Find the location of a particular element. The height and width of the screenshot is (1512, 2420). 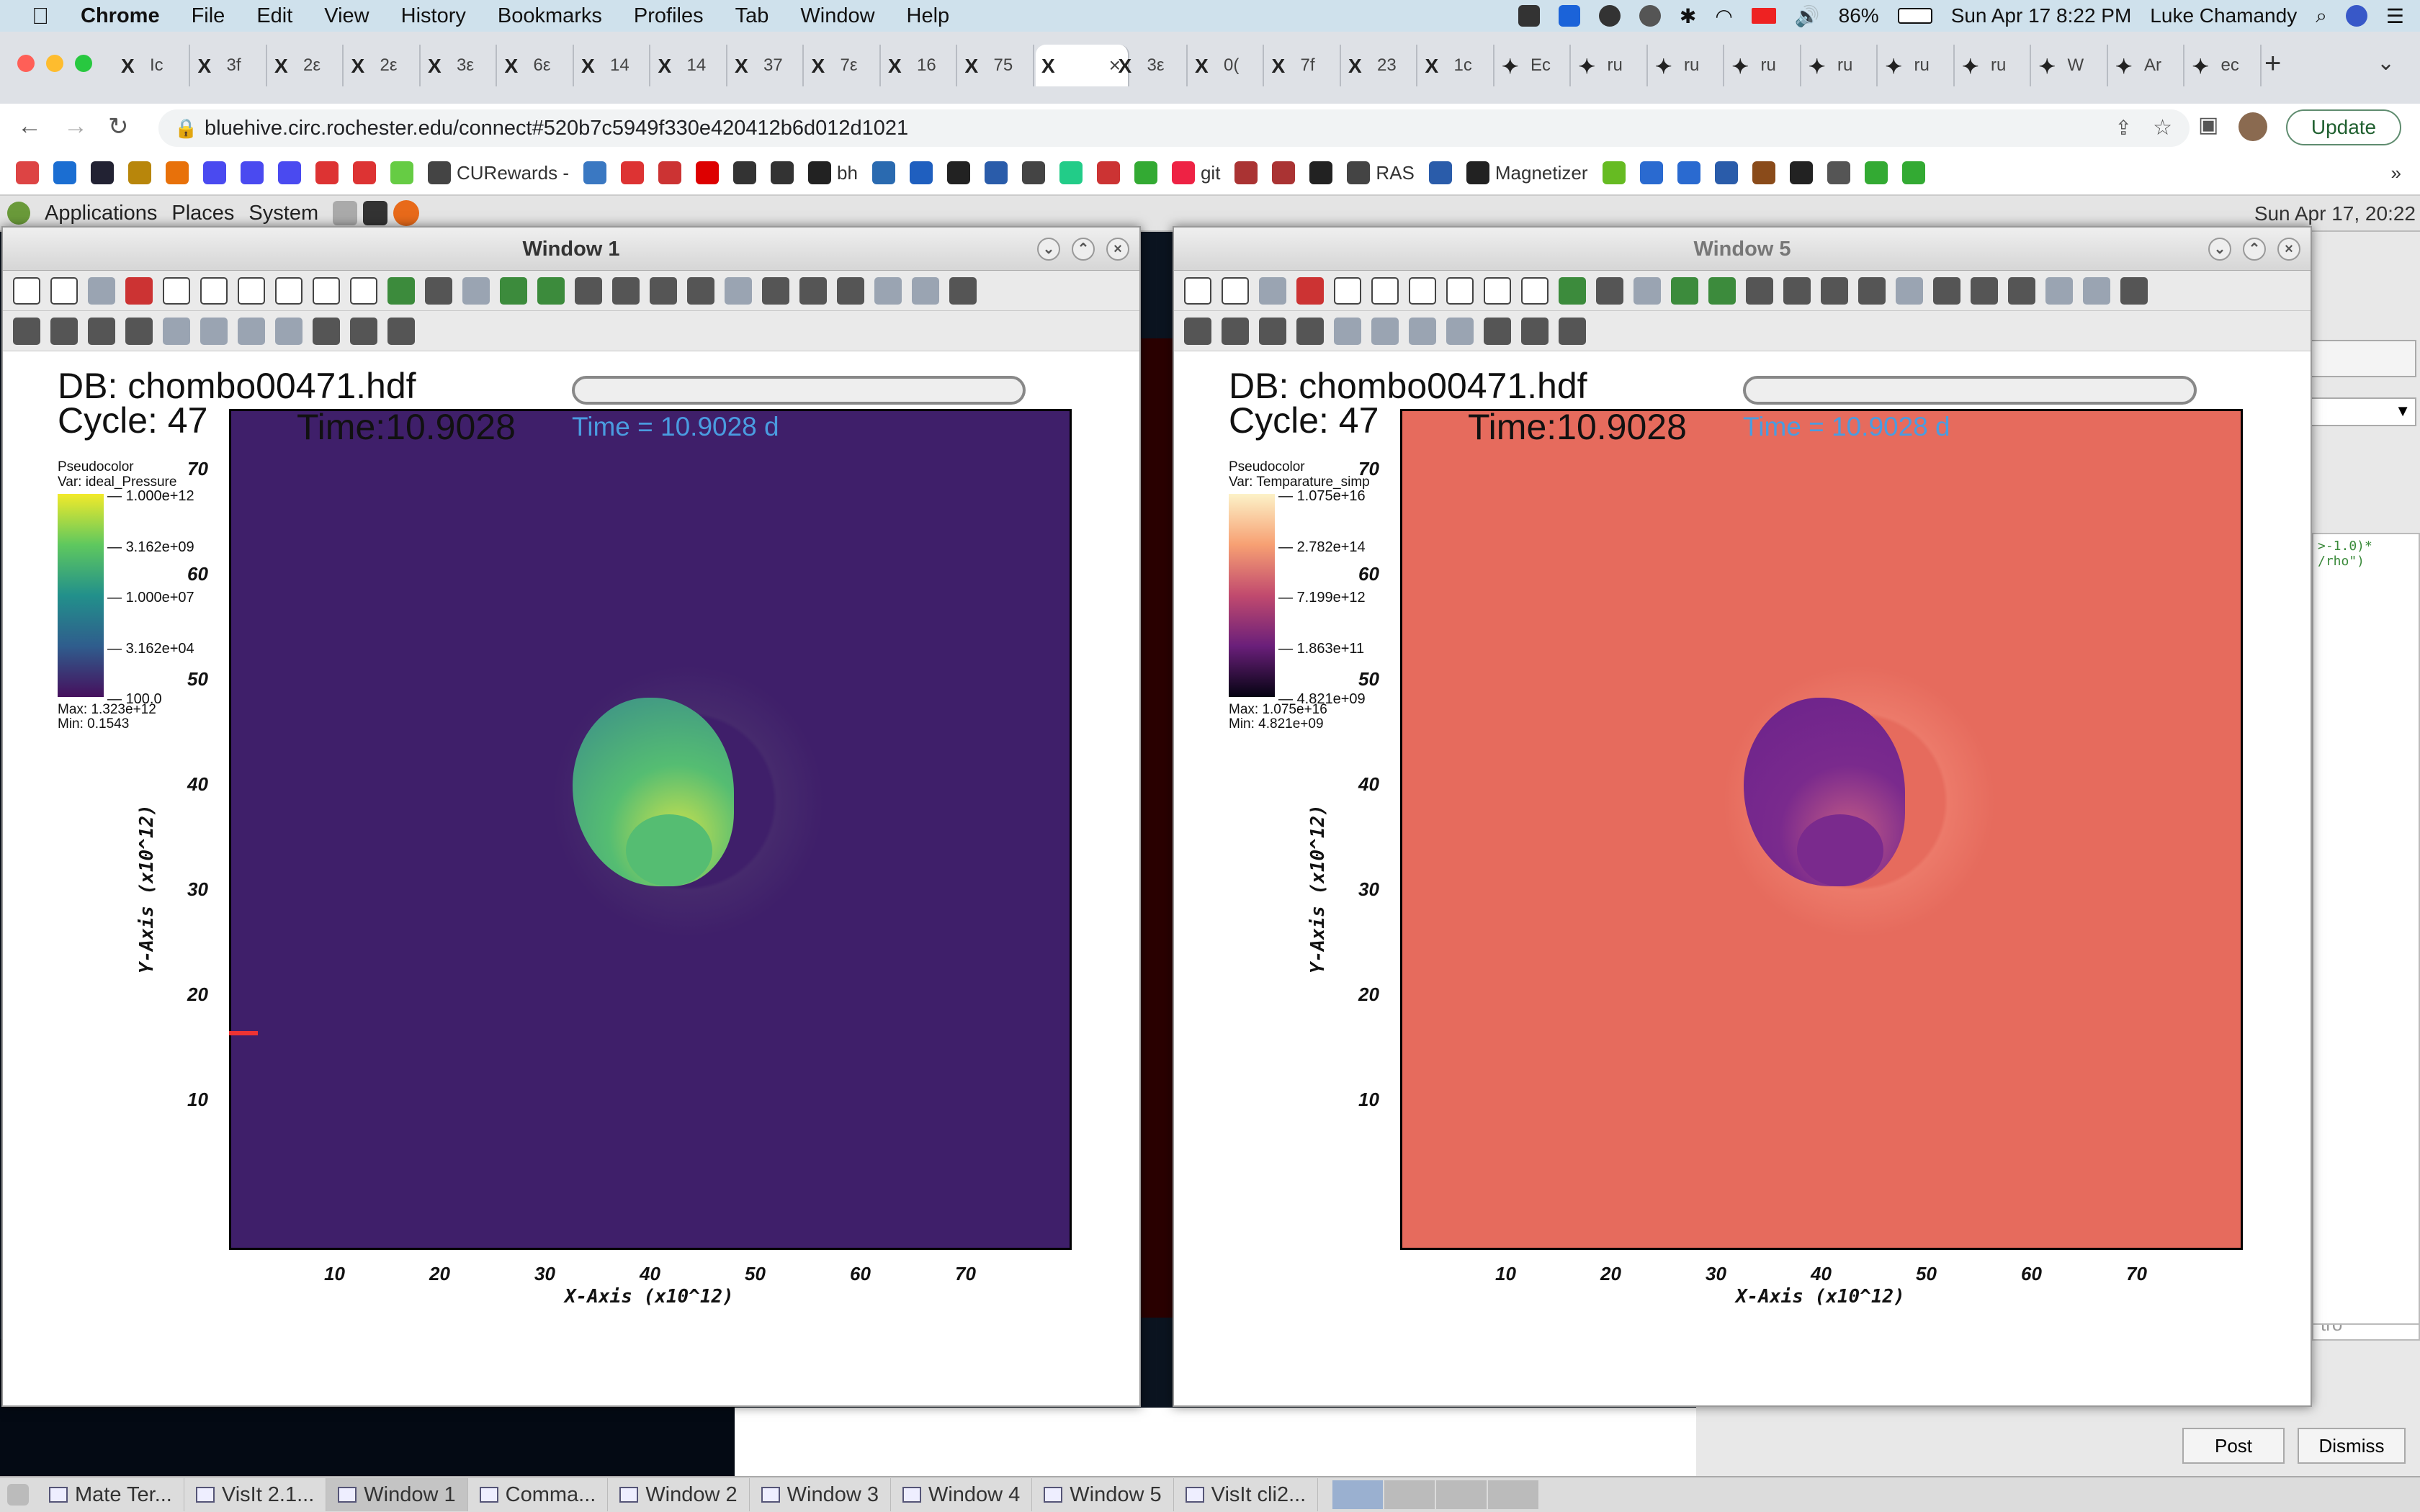

terminal-launcher-icon is located at coordinates (375, 213).